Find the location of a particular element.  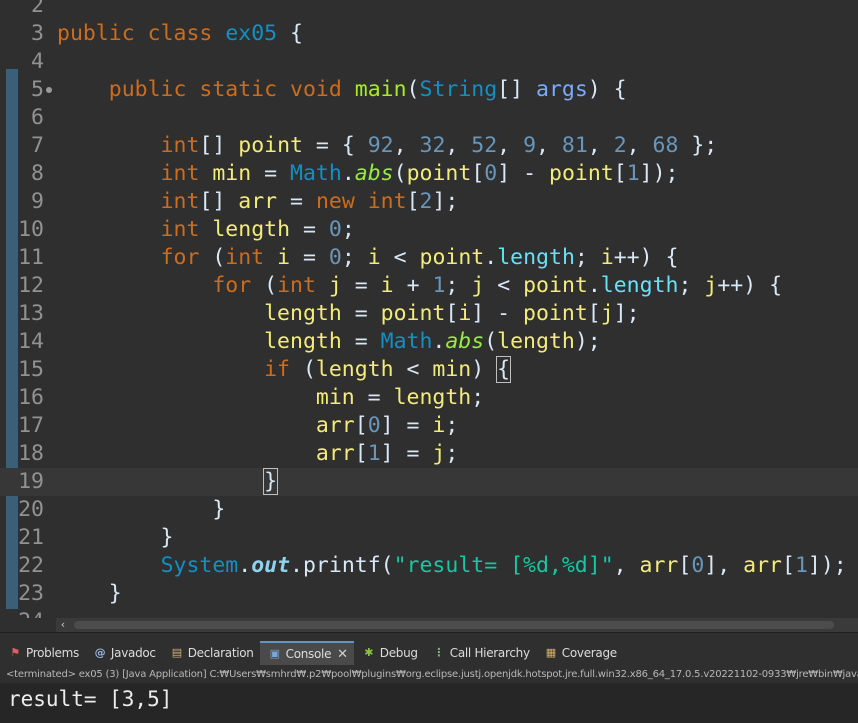

code-line: 24 is located at coordinates (429, 613).